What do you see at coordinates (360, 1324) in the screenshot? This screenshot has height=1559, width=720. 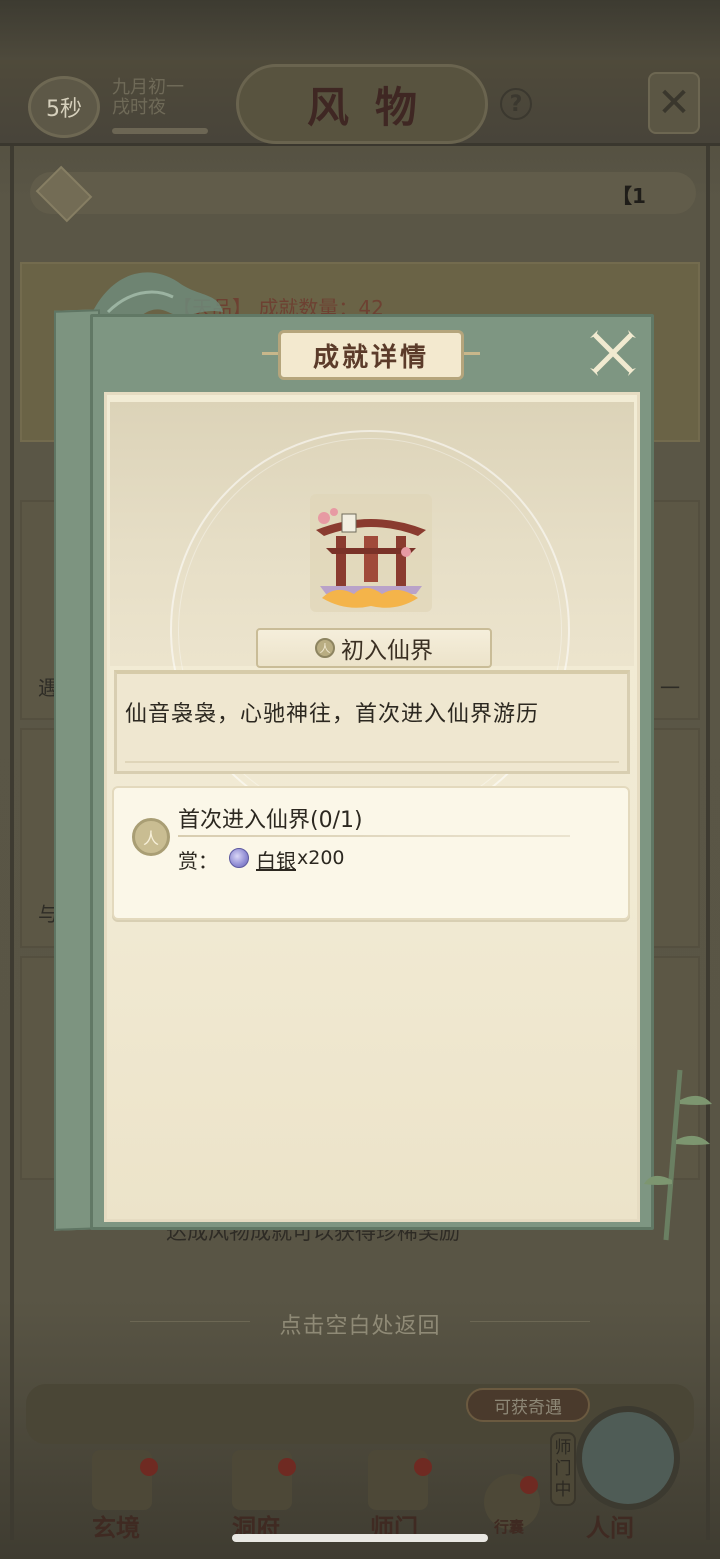 I see `tap-blank-to-return: 点击空白处返回` at bounding box center [360, 1324].